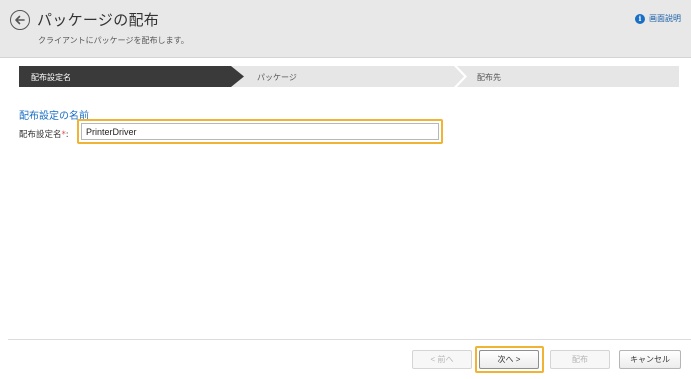  I want to click on arrow-left-icon, so click(20, 20).